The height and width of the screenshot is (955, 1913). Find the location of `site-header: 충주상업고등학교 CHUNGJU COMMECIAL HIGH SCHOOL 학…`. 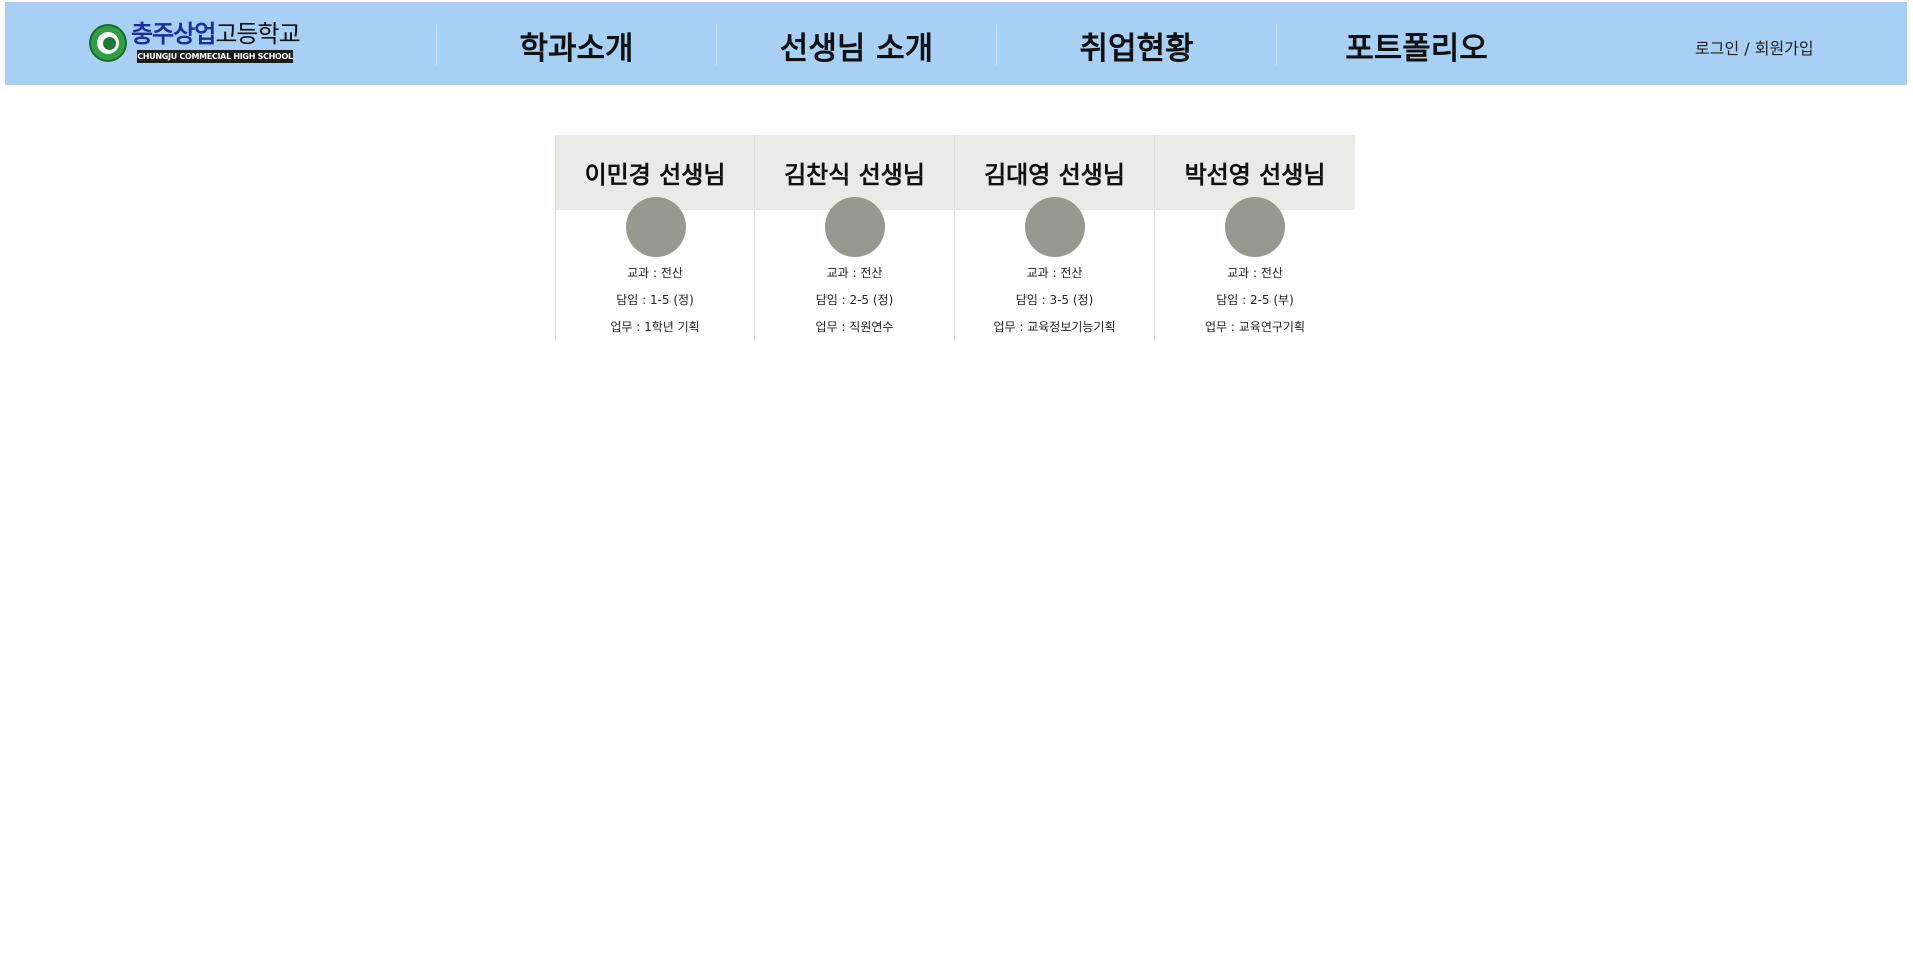

site-header: 충주상업고등학교 CHUNGJU COMMECIAL HIGH SCHOOL 학… is located at coordinates (956, 43).